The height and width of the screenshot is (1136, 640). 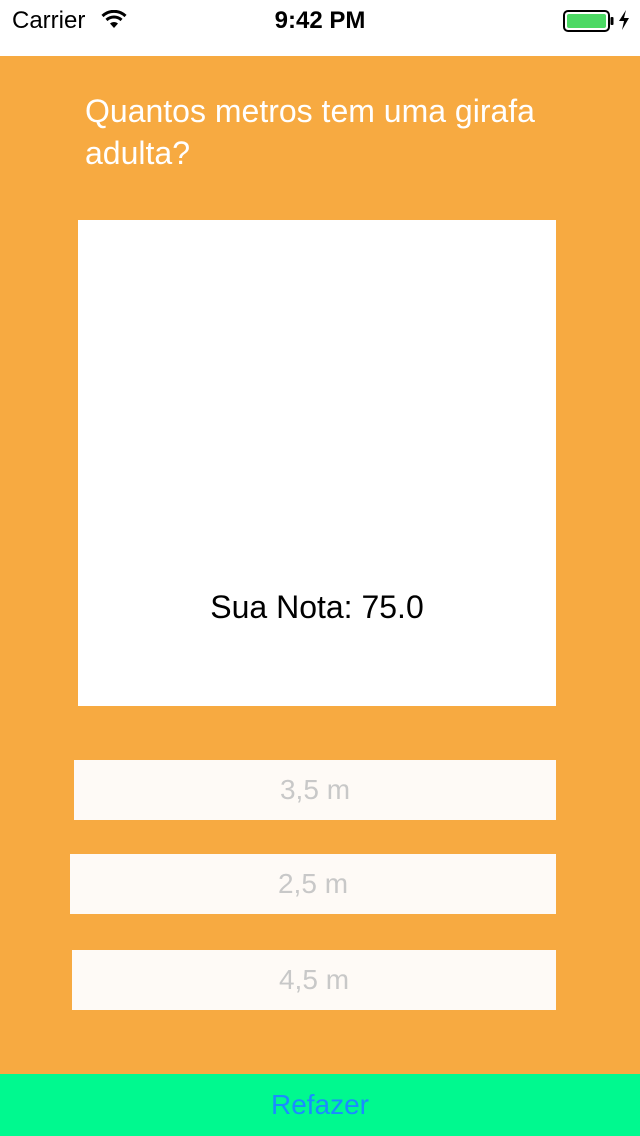 What do you see at coordinates (314, 980) in the screenshot?
I see `answer-button-3: 4,5 m` at bounding box center [314, 980].